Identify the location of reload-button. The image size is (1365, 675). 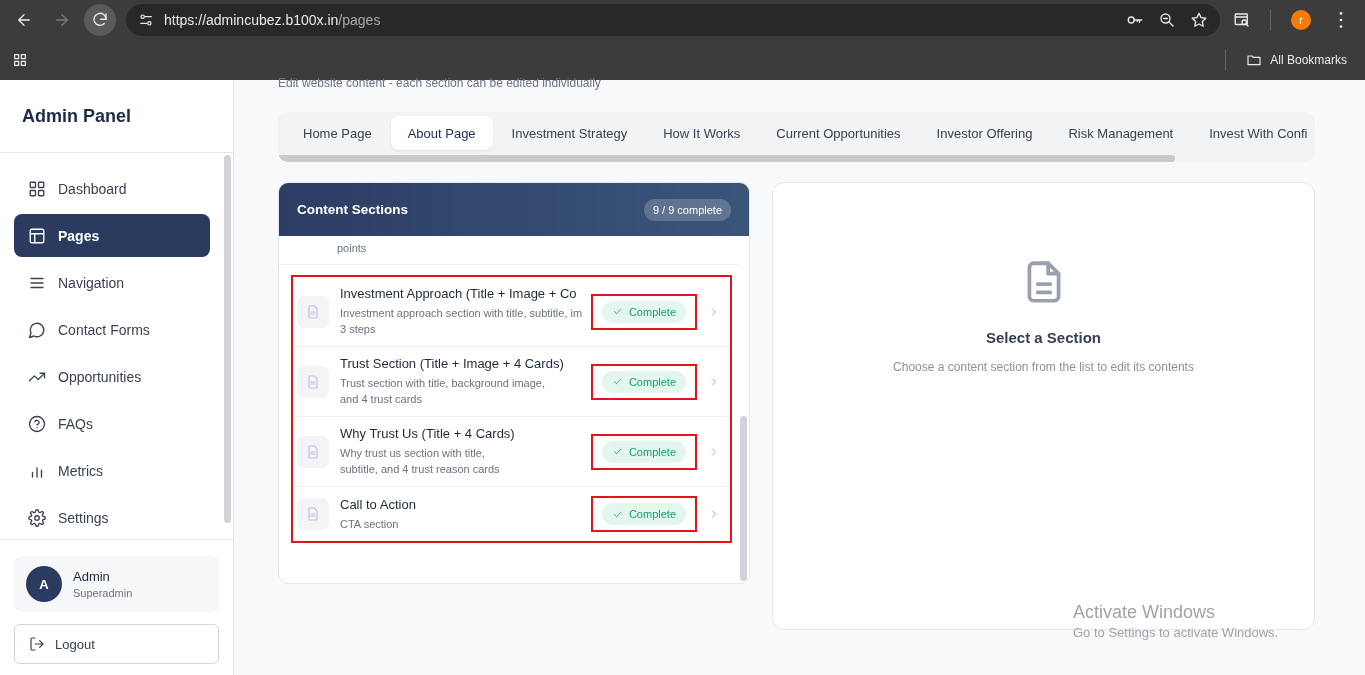
(100, 20).